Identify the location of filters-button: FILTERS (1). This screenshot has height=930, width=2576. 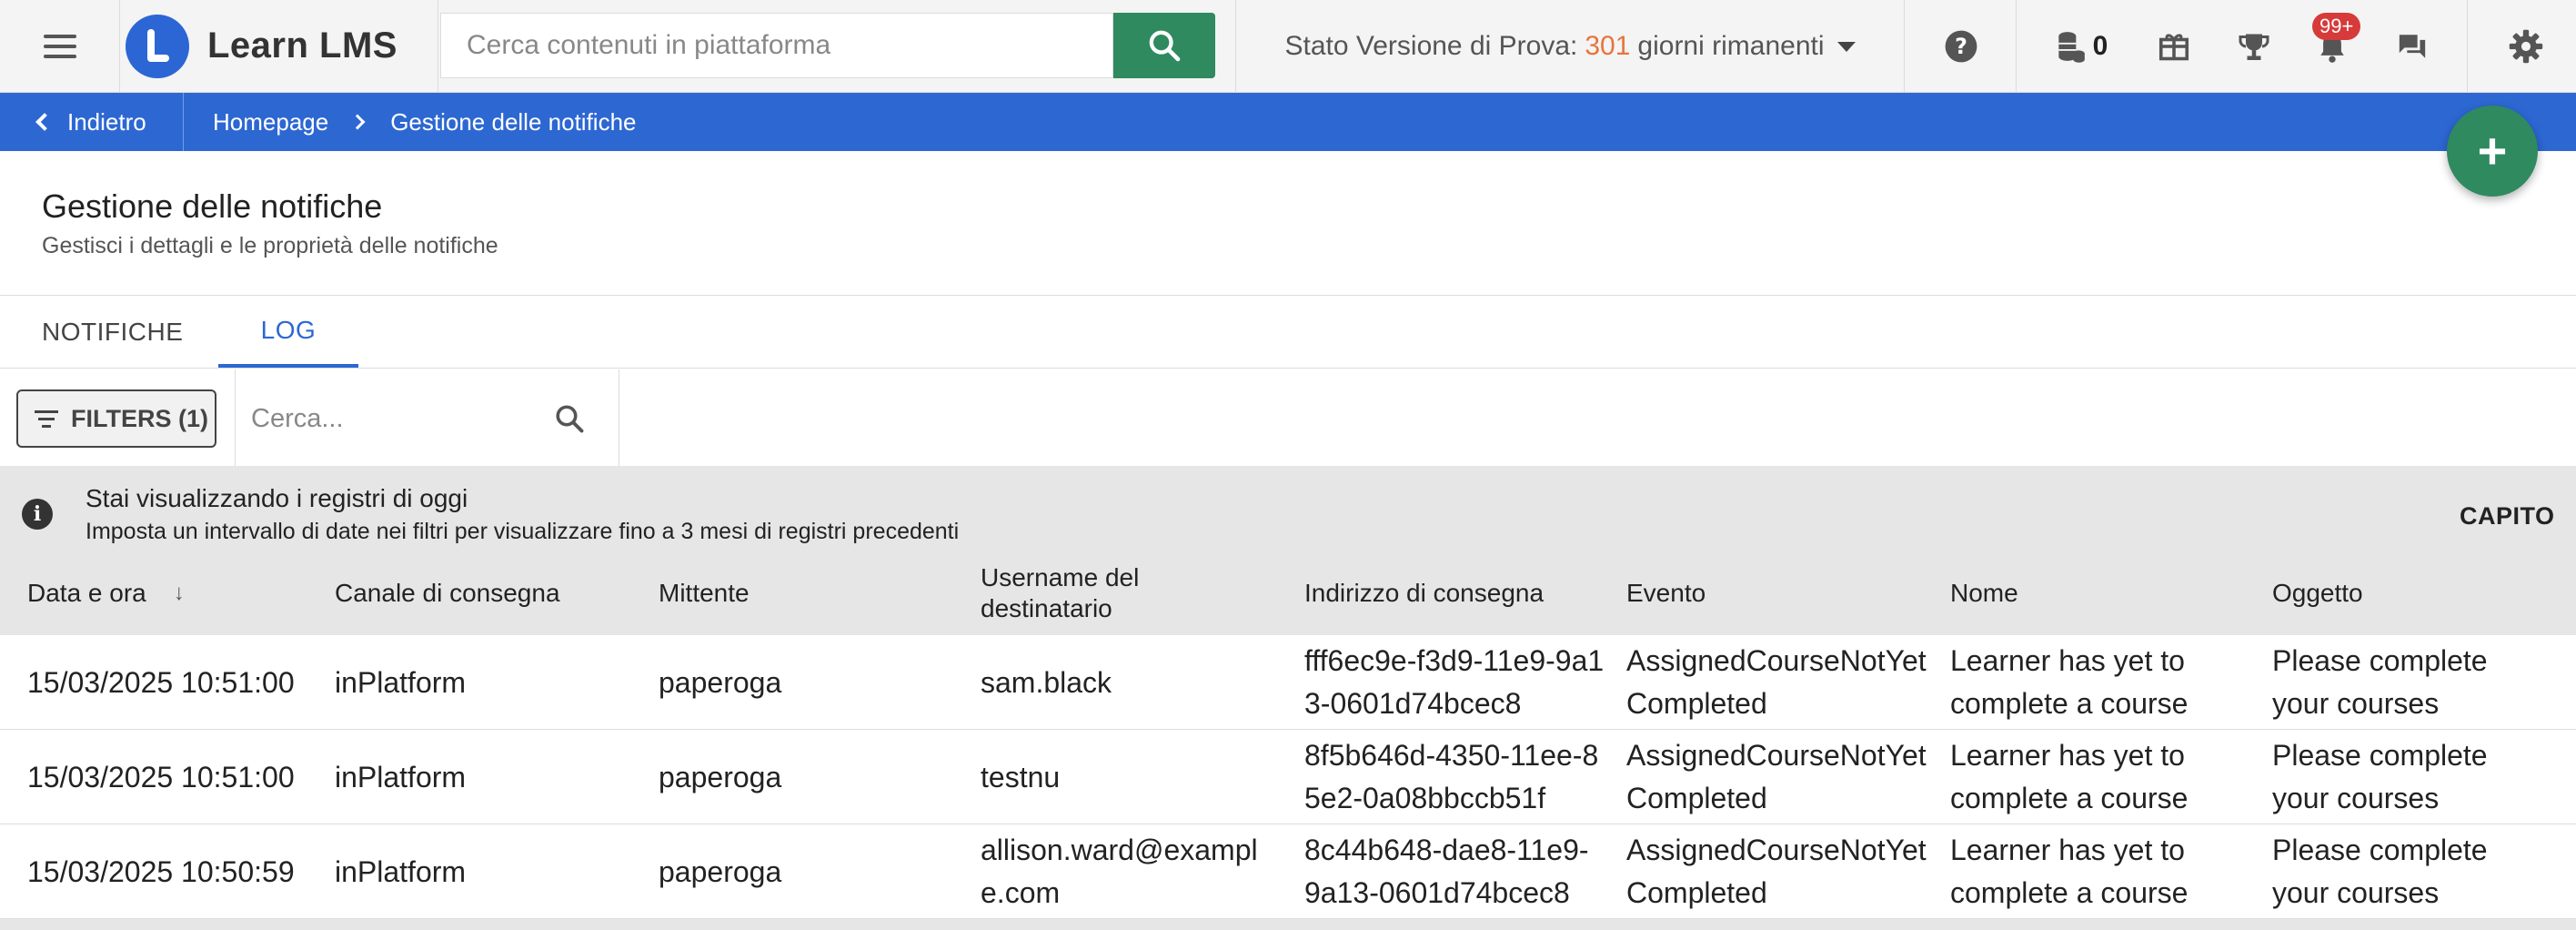
(116, 418).